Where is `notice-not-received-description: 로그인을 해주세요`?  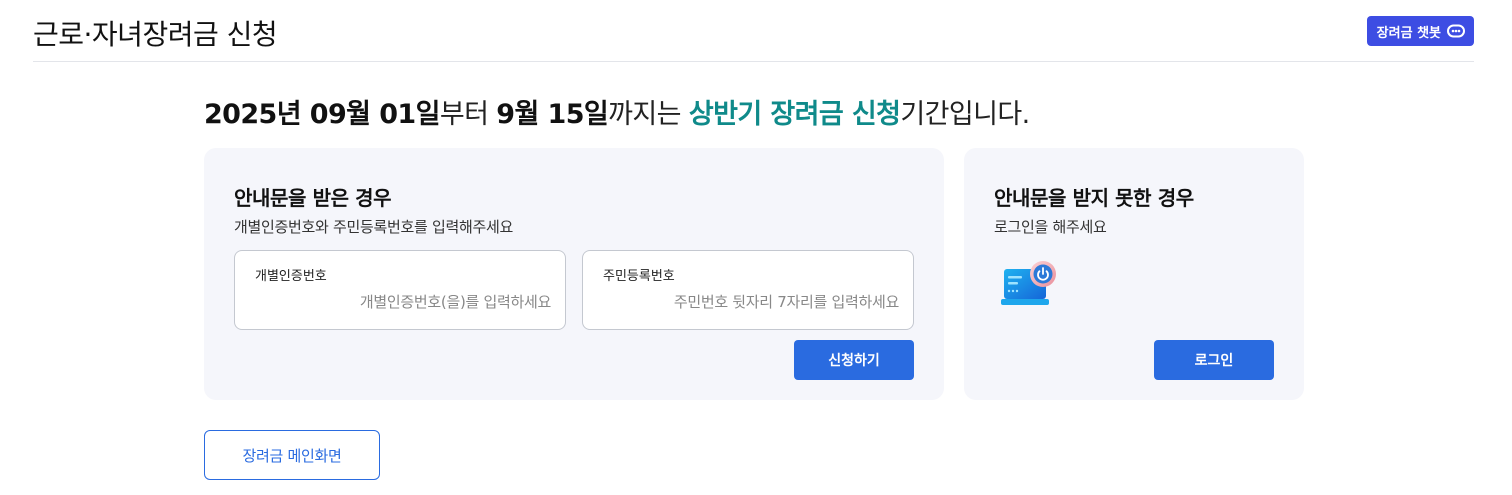 notice-not-received-description: 로그인을 해주세요 is located at coordinates (1050, 227).